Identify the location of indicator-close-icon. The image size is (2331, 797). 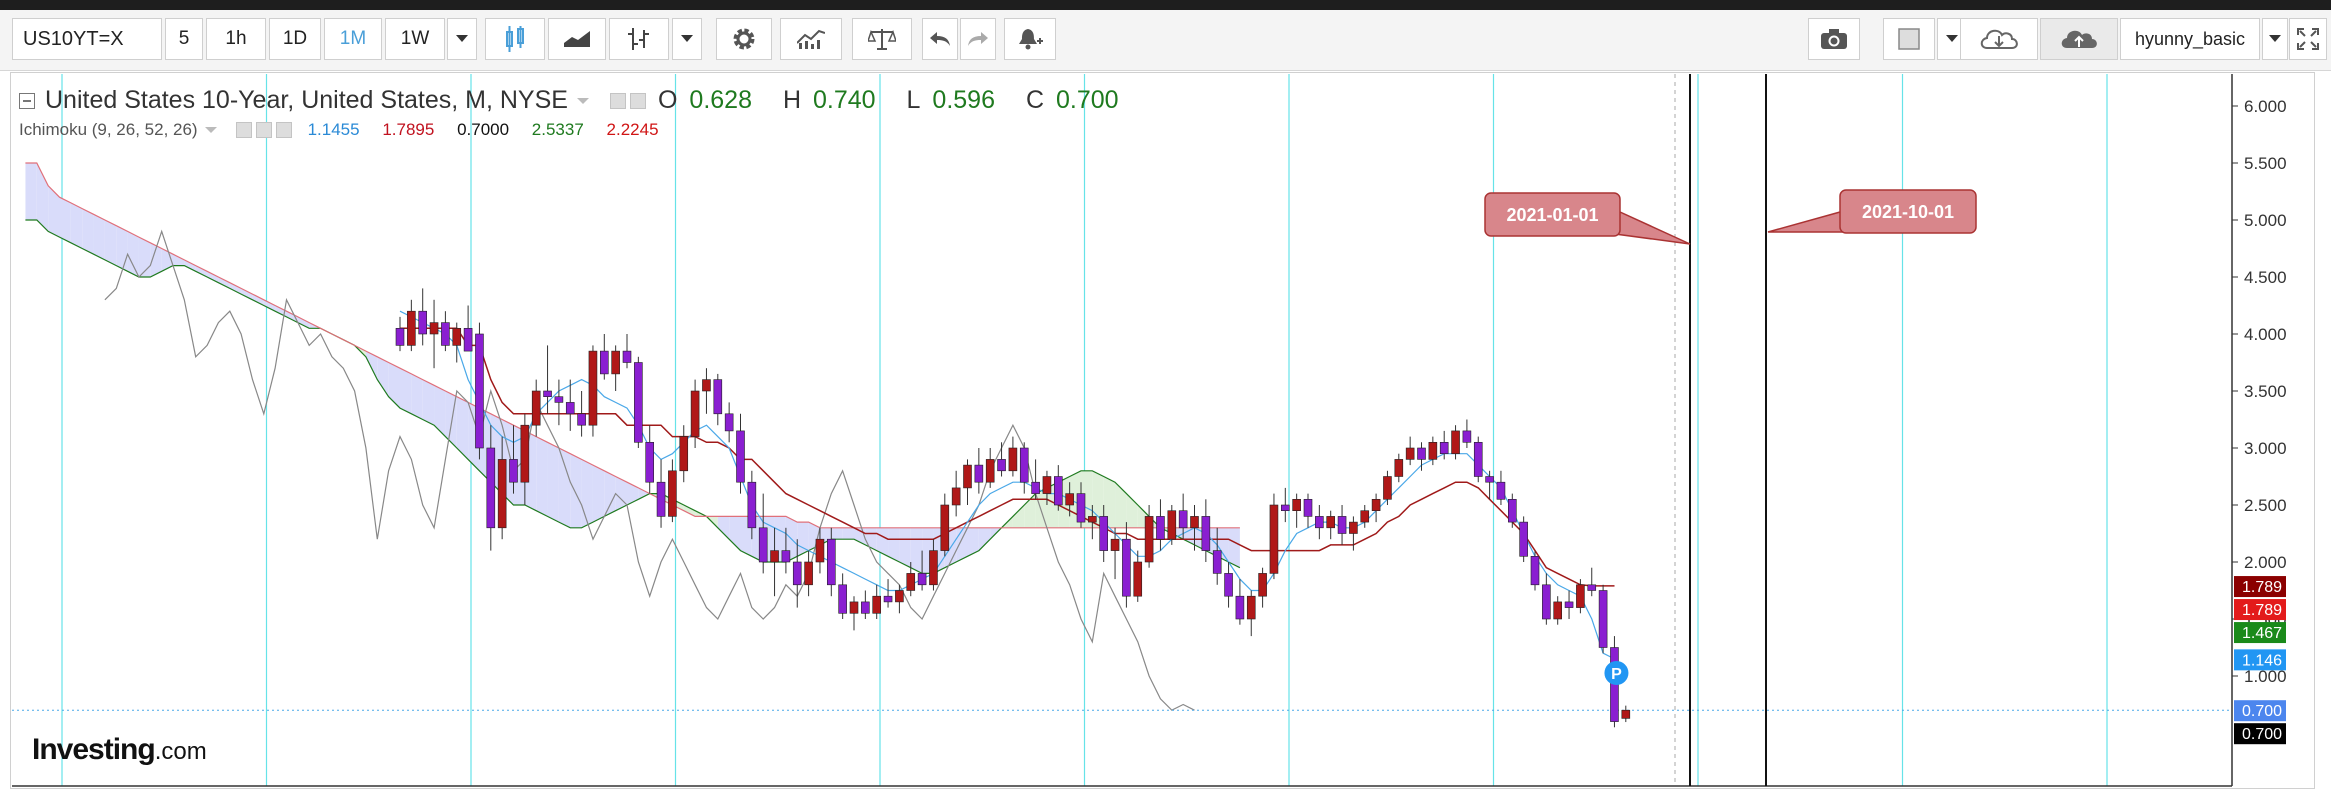
(283, 130).